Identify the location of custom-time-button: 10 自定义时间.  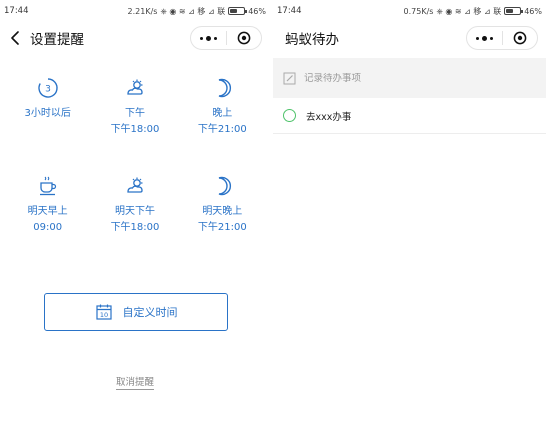
(136, 312).